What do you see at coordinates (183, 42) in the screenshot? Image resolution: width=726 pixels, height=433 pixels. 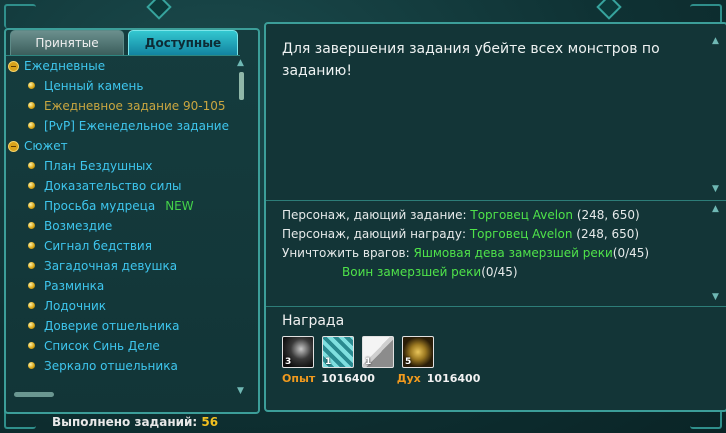 I see `tab-available: Доступные` at bounding box center [183, 42].